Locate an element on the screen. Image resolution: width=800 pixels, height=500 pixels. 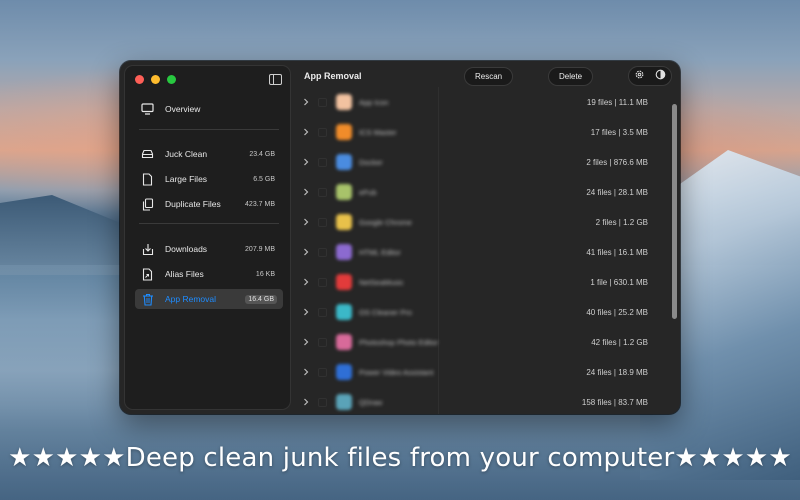
table-row: HTML Editor 41 files | 16.1 MB is located at coordinates (482, 252).